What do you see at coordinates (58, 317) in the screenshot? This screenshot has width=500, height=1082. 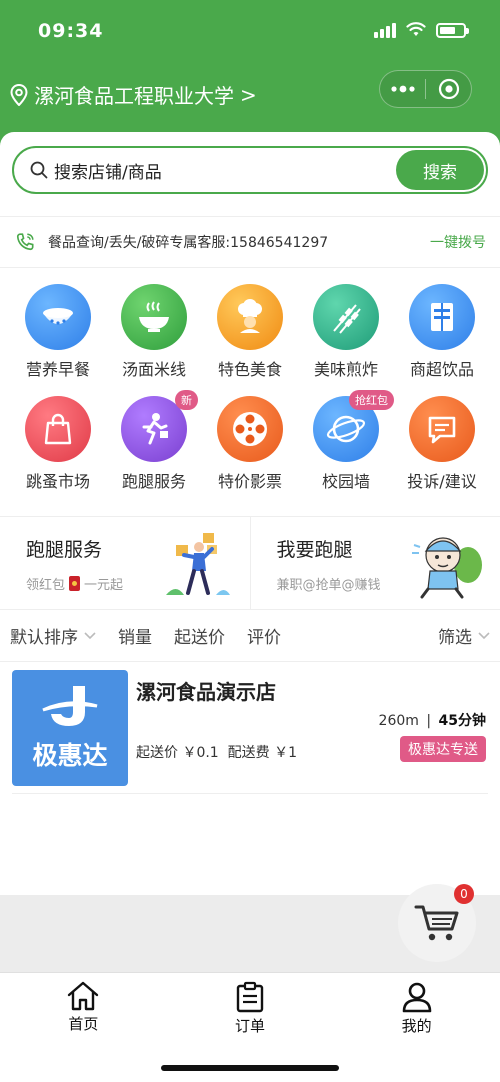 I see `breakfast-bowl-icon` at bounding box center [58, 317].